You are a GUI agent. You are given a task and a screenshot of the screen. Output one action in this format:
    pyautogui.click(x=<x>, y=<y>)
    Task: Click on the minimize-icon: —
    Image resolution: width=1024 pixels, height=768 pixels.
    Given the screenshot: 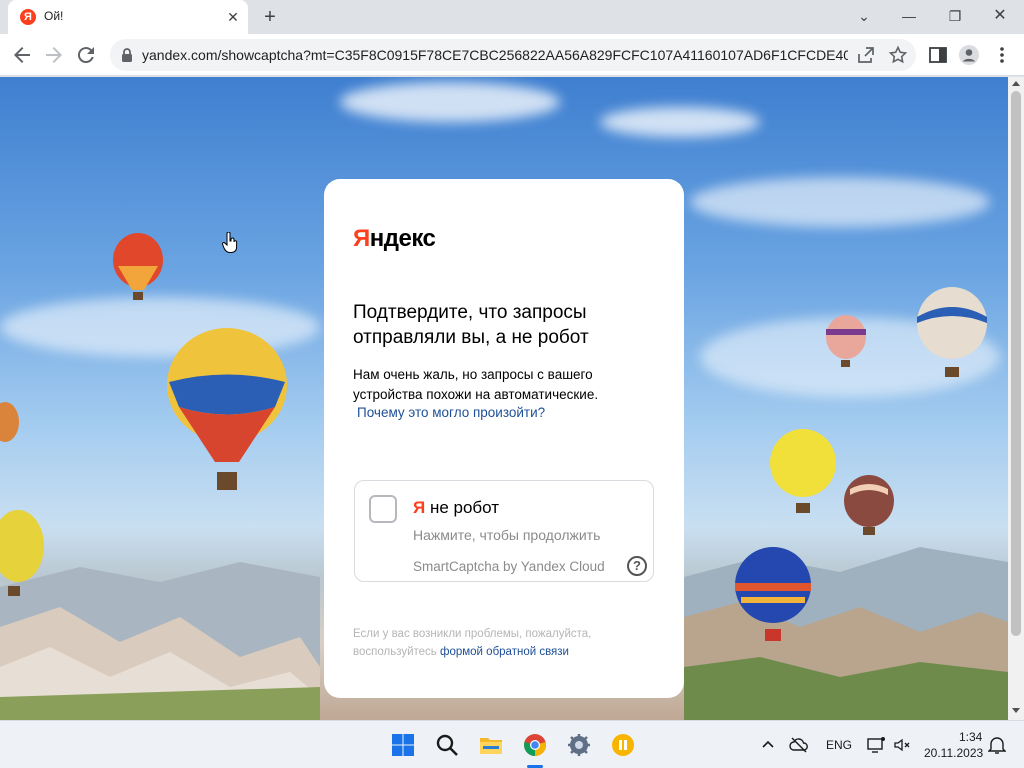 What is the action you would take?
    pyautogui.click(x=909, y=16)
    